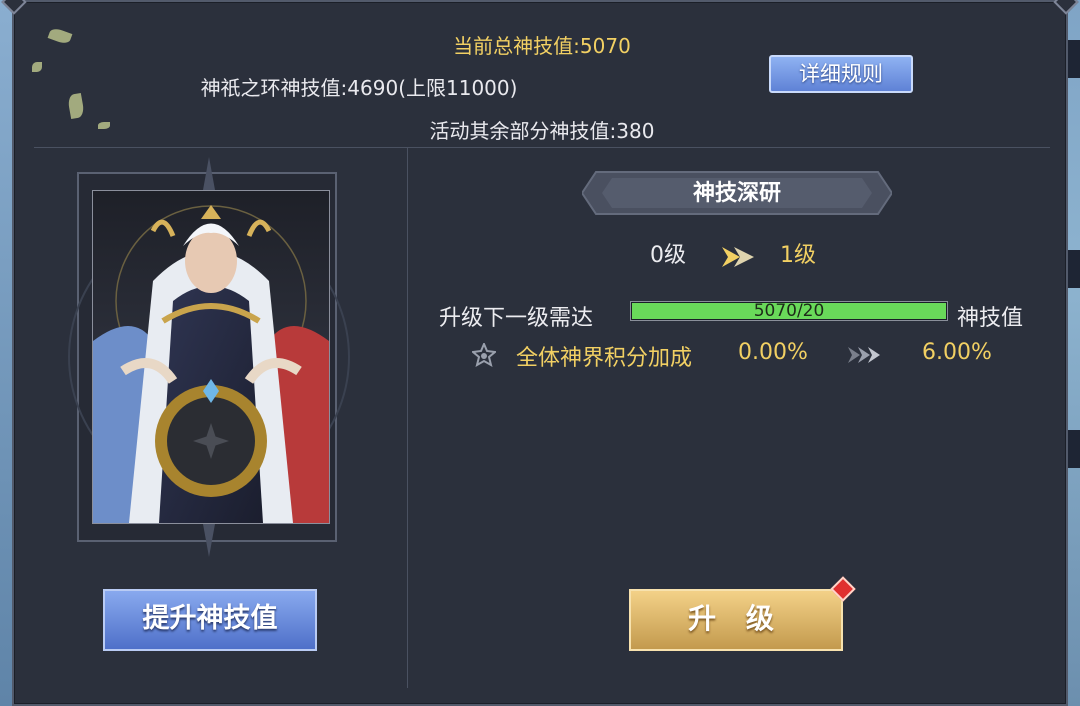 The height and width of the screenshot is (706, 1080). I want to click on ring-skill-value: 神祇之环神技值:4690(上限11000), so click(359, 88).